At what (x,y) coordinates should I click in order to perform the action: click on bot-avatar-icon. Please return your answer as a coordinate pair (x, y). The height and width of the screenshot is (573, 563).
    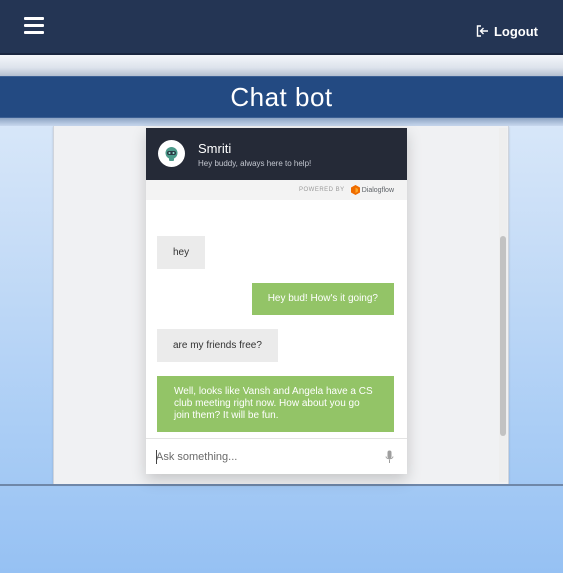
    Looking at the image, I should click on (171, 154).